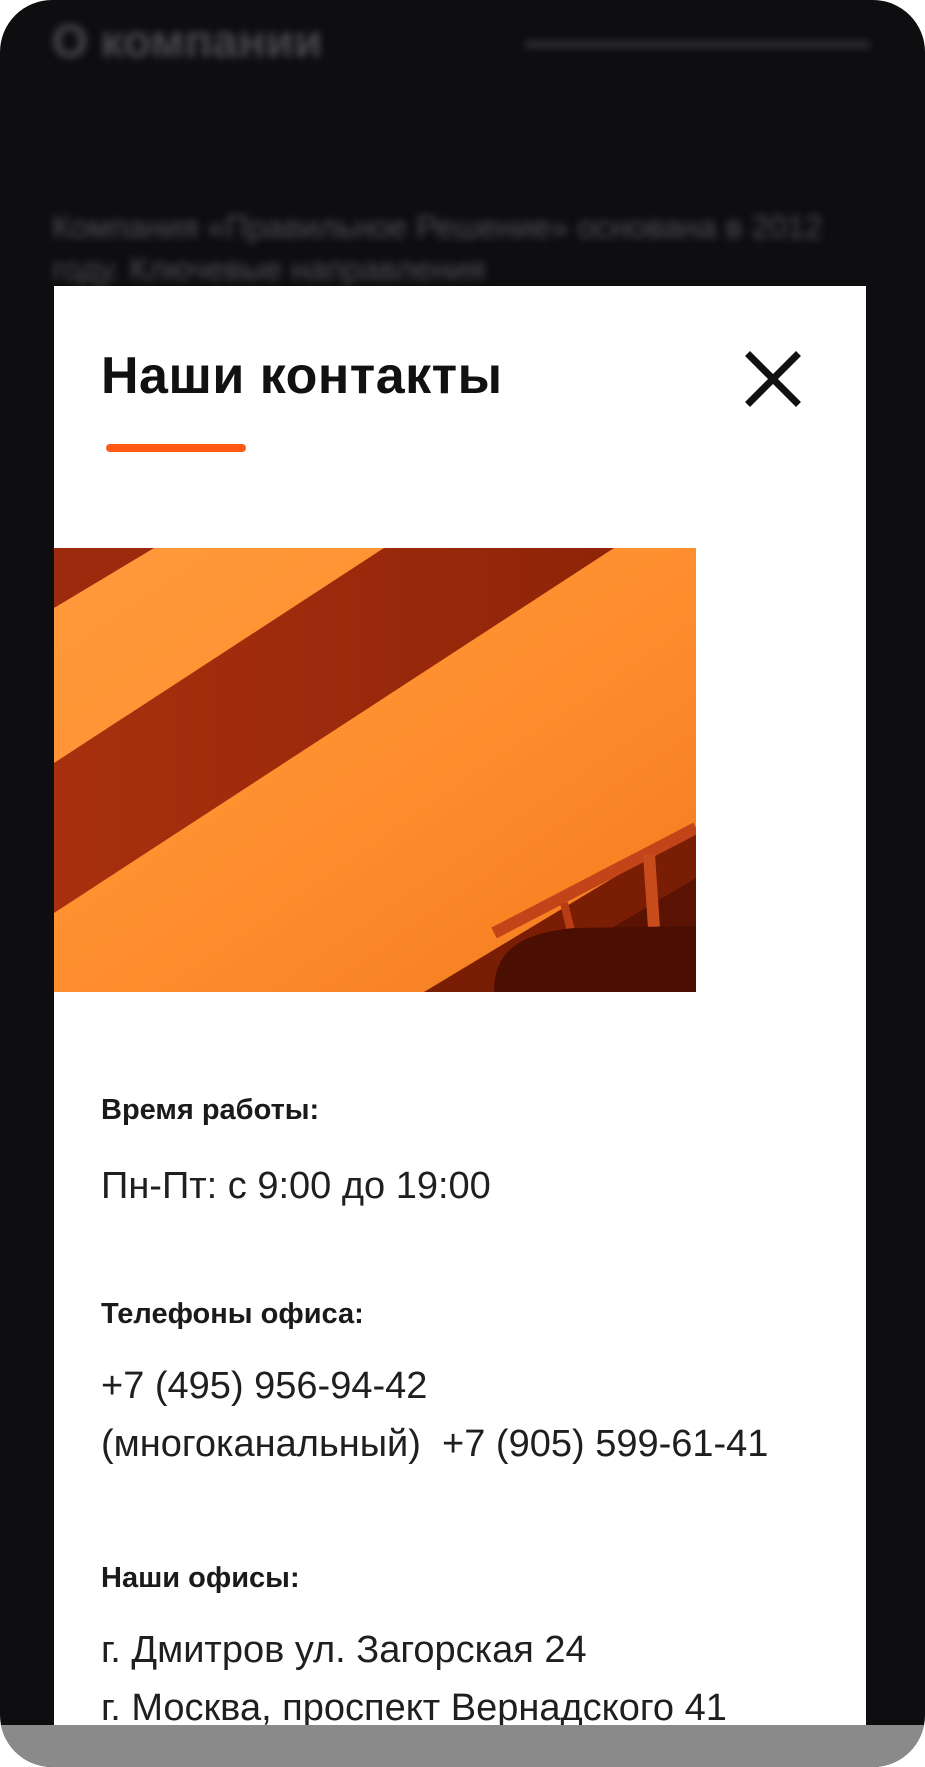  What do you see at coordinates (261, 1444) in the screenshot?
I see `phone-primary-note: (многоканальный)` at bounding box center [261, 1444].